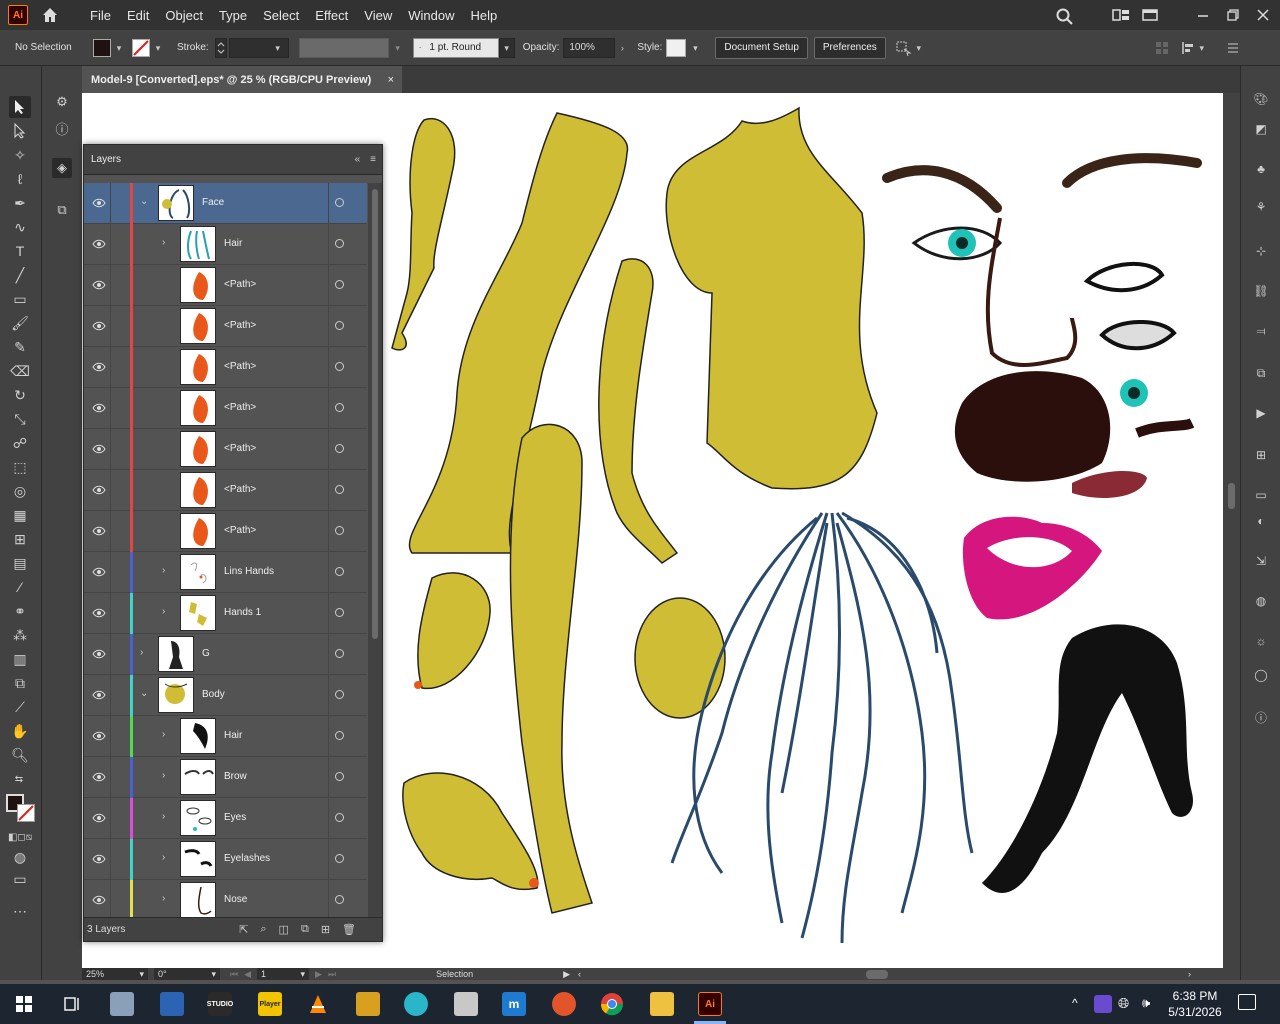  Describe the element at coordinates (903, 48) in the screenshot. I see `transform-options-icon` at that location.